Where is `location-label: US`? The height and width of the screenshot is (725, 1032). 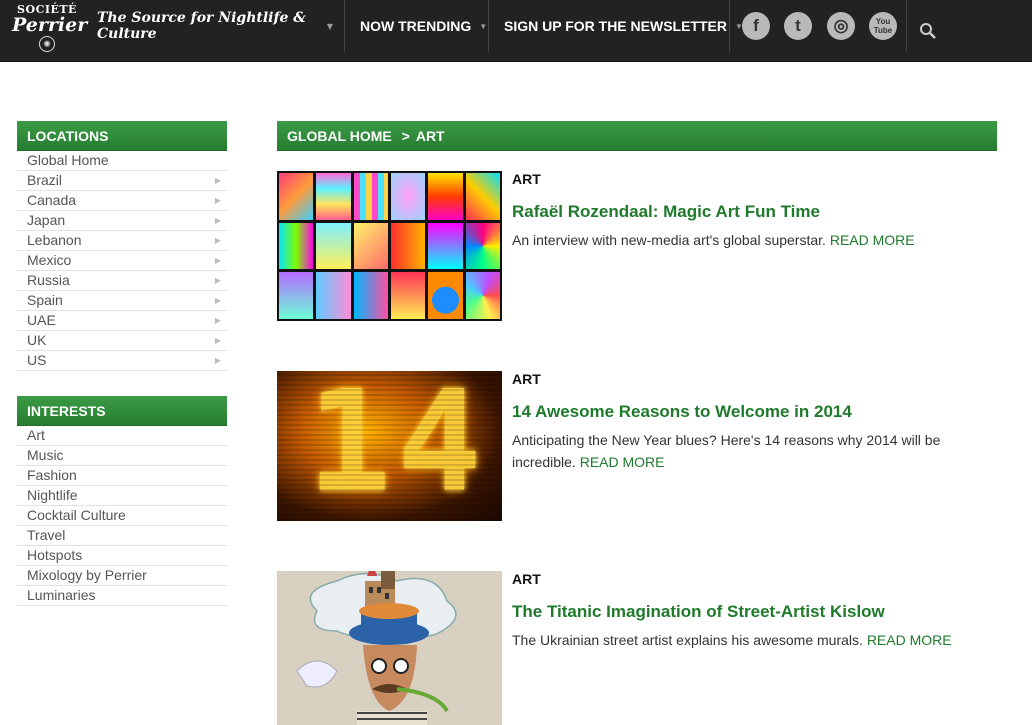
location-label: US is located at coordinates (37, 360).